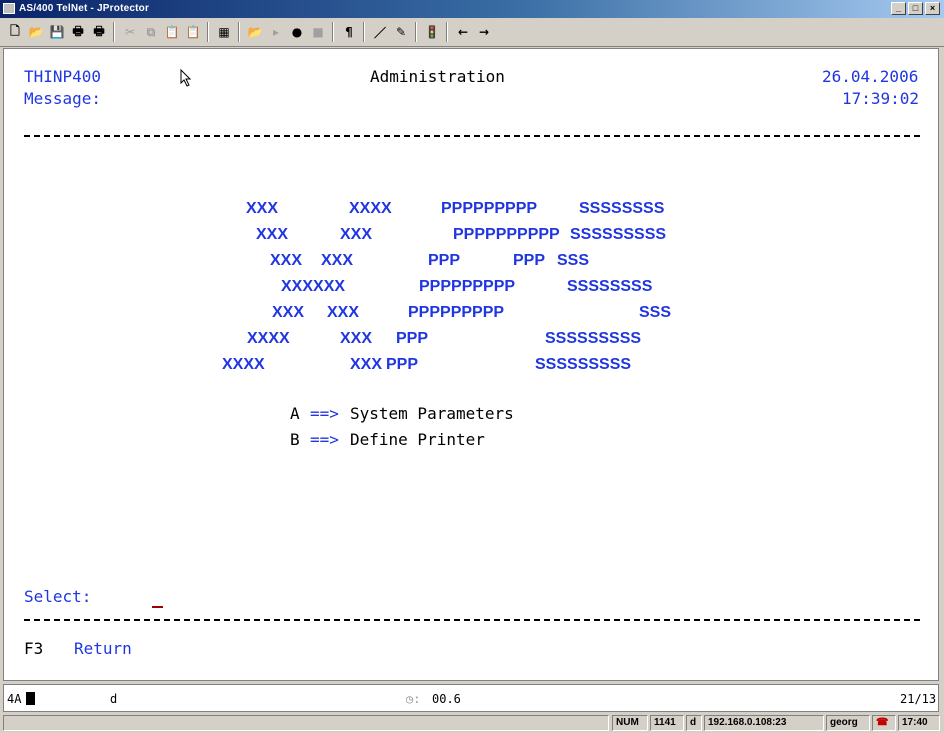 This screenshot has height=733, width=944. I want to click on cursor-position: 21/13, so click(918, 699).